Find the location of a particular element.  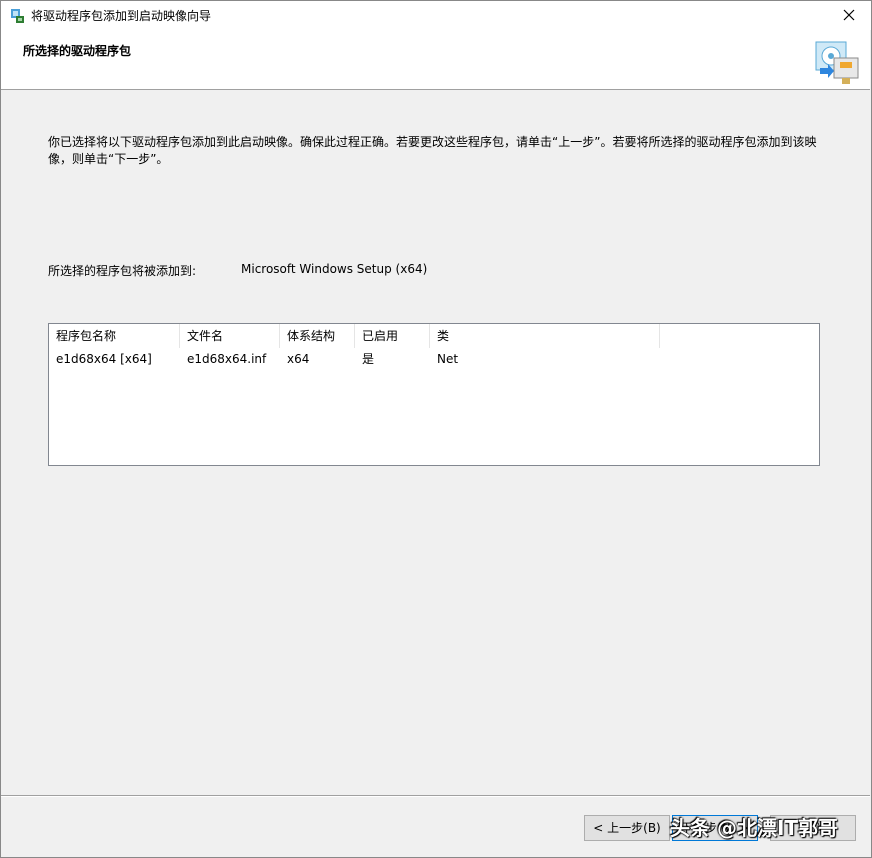

cell-class: Net is located at coordinates (448, 359).